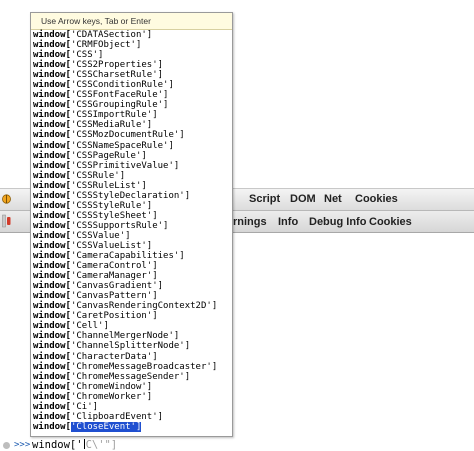 This screenshot has width=474, height=451. What do you see at coordinates (6, 221) in the screenshot?
I see `break-on-error-icon` at bounding box center [6, 221].